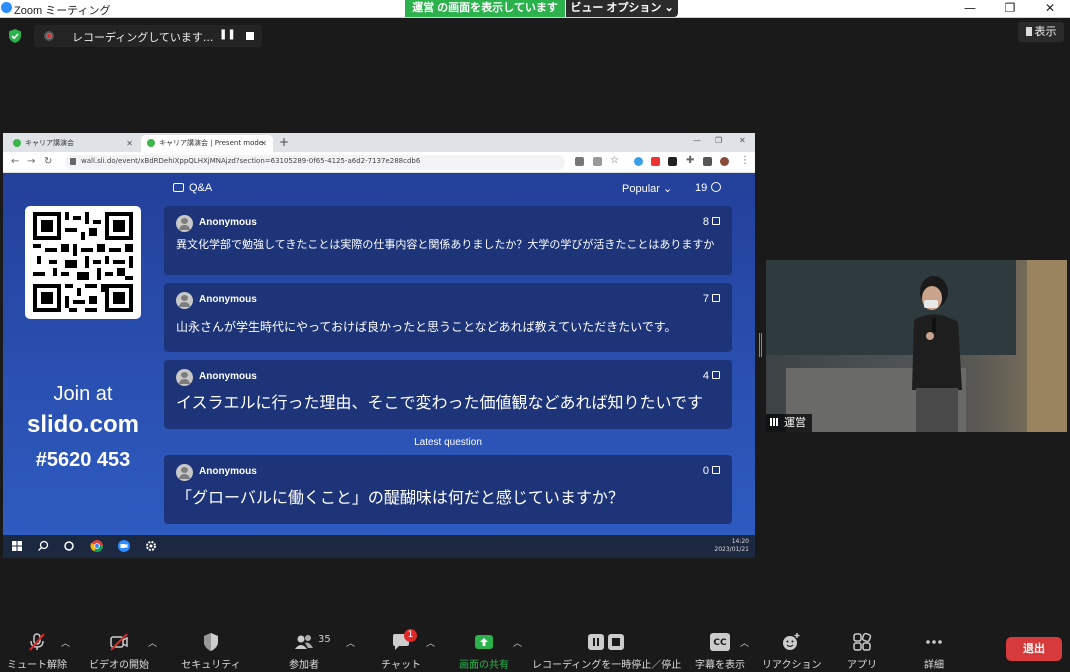  Describe the element at coordinates (15, 161) in the screenshot. I see `back-icon: ←` at that location.